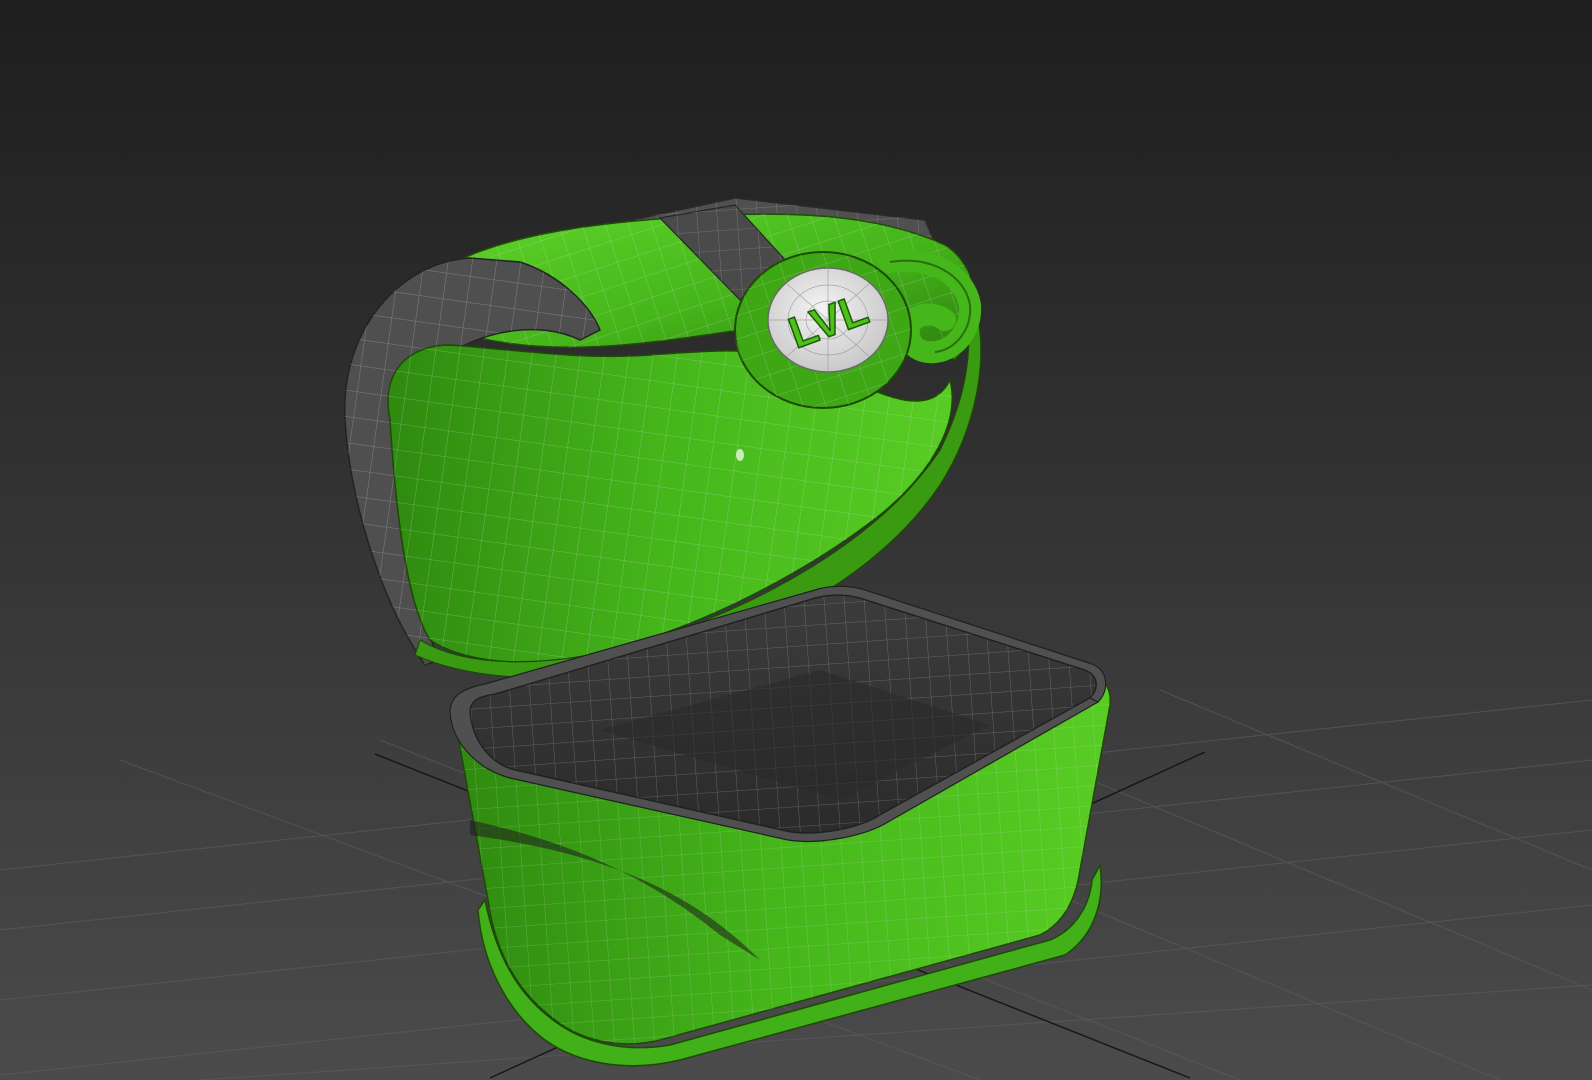 The width and height of the screenshot is (1592, 1080). Describe the element at coordinates (823, 330) in the screenshot. I see `lvl-badge: LVL` at that location.